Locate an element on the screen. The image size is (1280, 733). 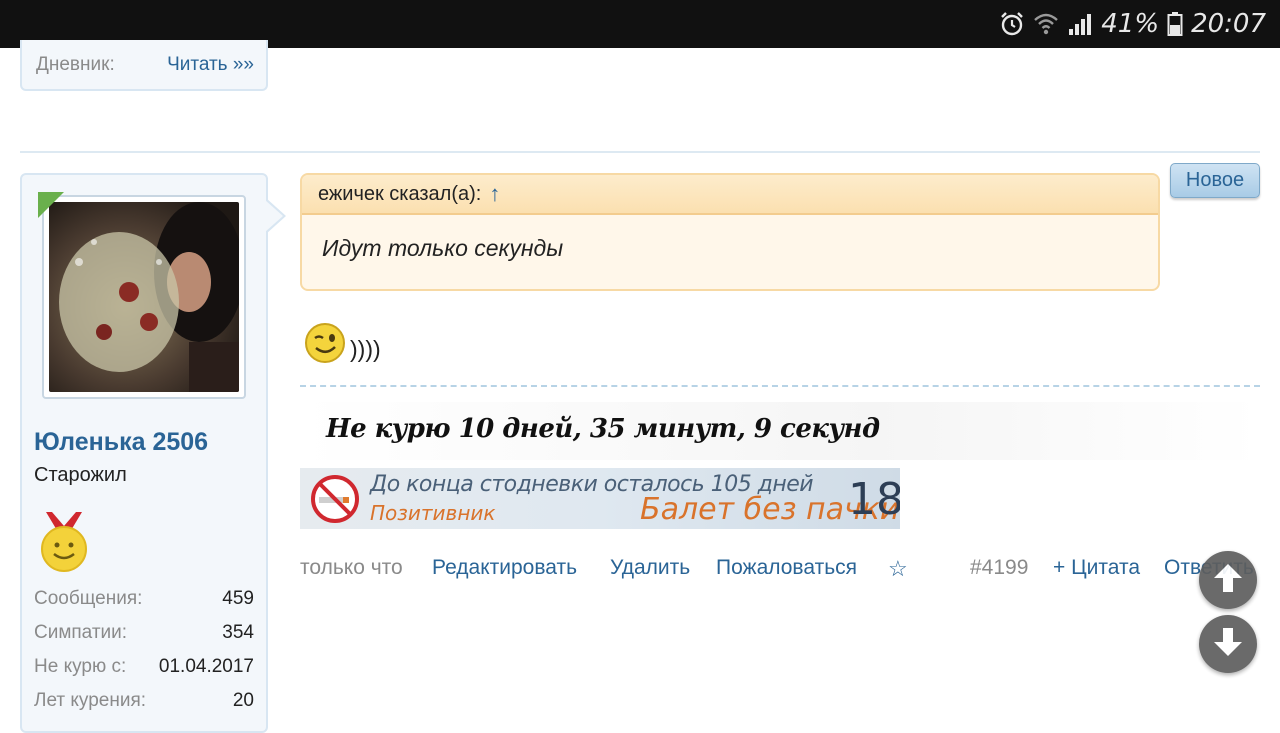
stat-value: 01.04.2017 is located at coordinates (206, 666).